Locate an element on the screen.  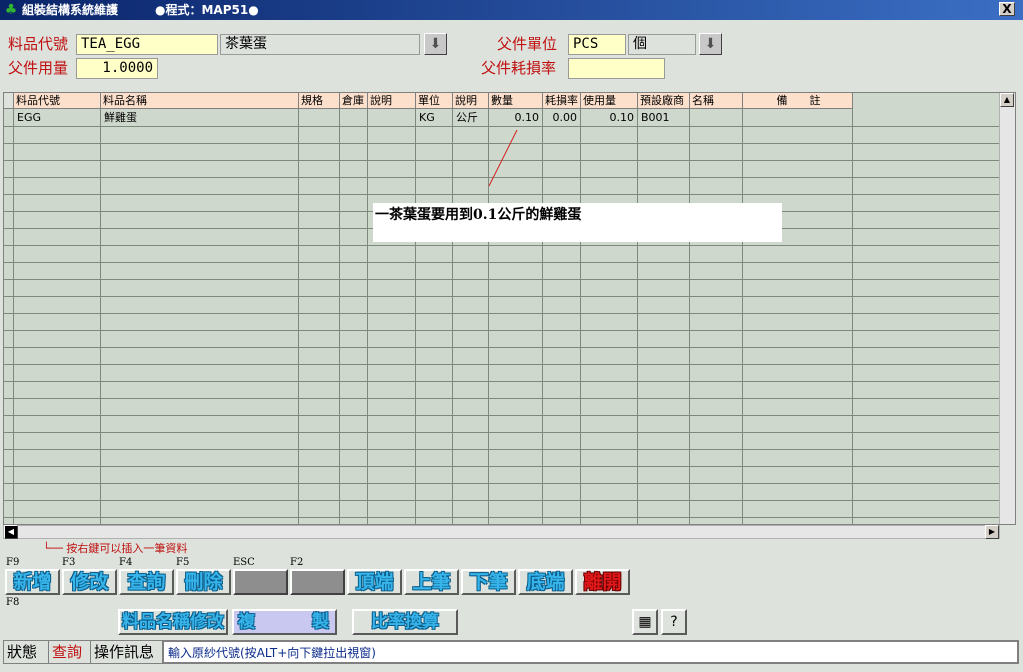
scroll-left-button: ◀ is located at coordinates (11, 532).